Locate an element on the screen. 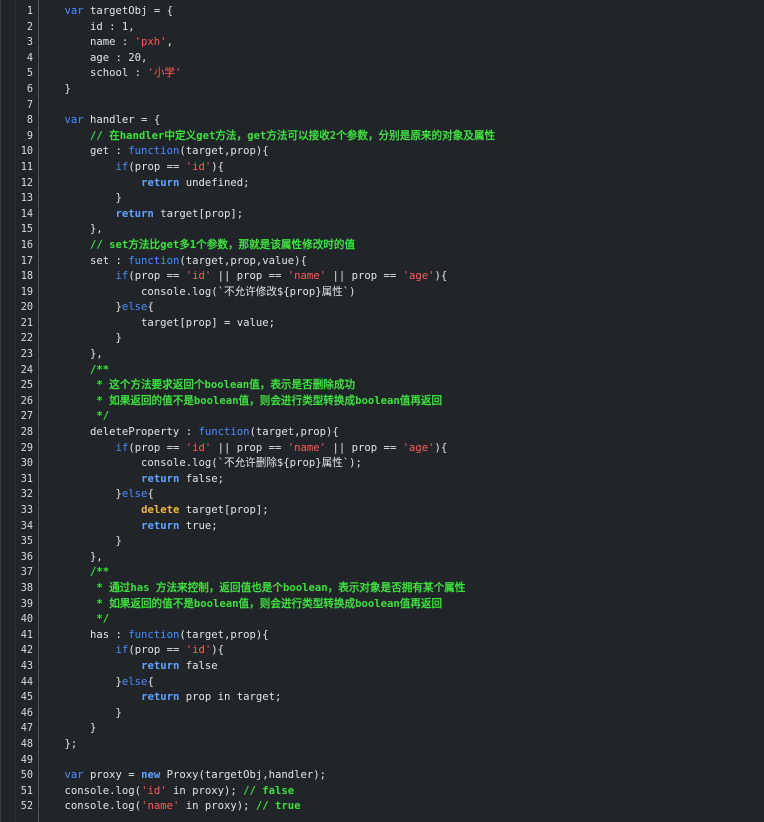 This screenshot has width=764, height=822. code-token: } is located at coordinates (80, 494).